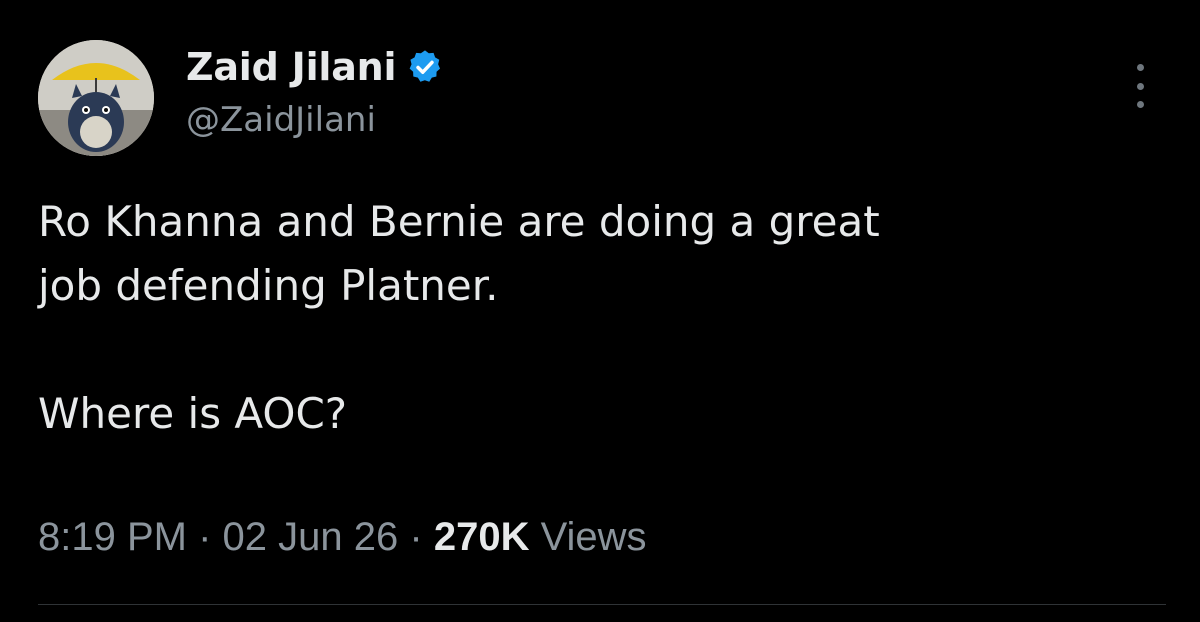 The image size is (1200, 622). I want to click on avatar, so click(96, 98).